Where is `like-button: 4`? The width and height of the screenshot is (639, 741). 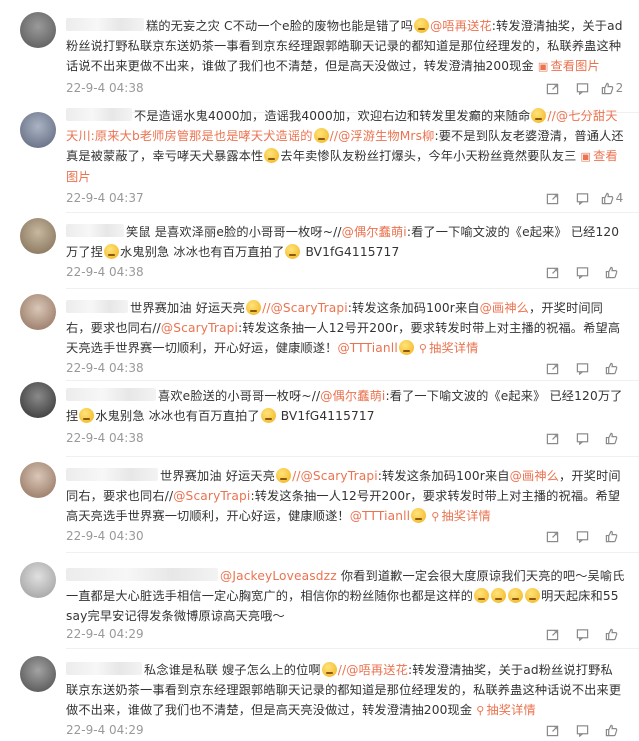
like-button: 4 is located at coordinates (612, 198).